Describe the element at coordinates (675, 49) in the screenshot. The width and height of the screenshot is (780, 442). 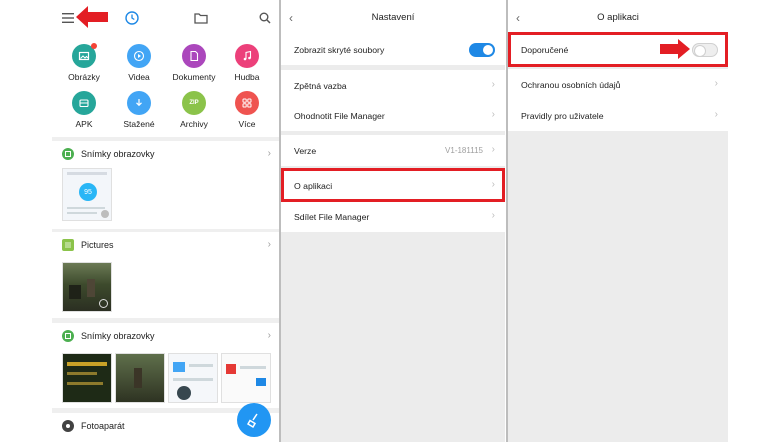
I see `annotation-arrow-right-icon` at that location.